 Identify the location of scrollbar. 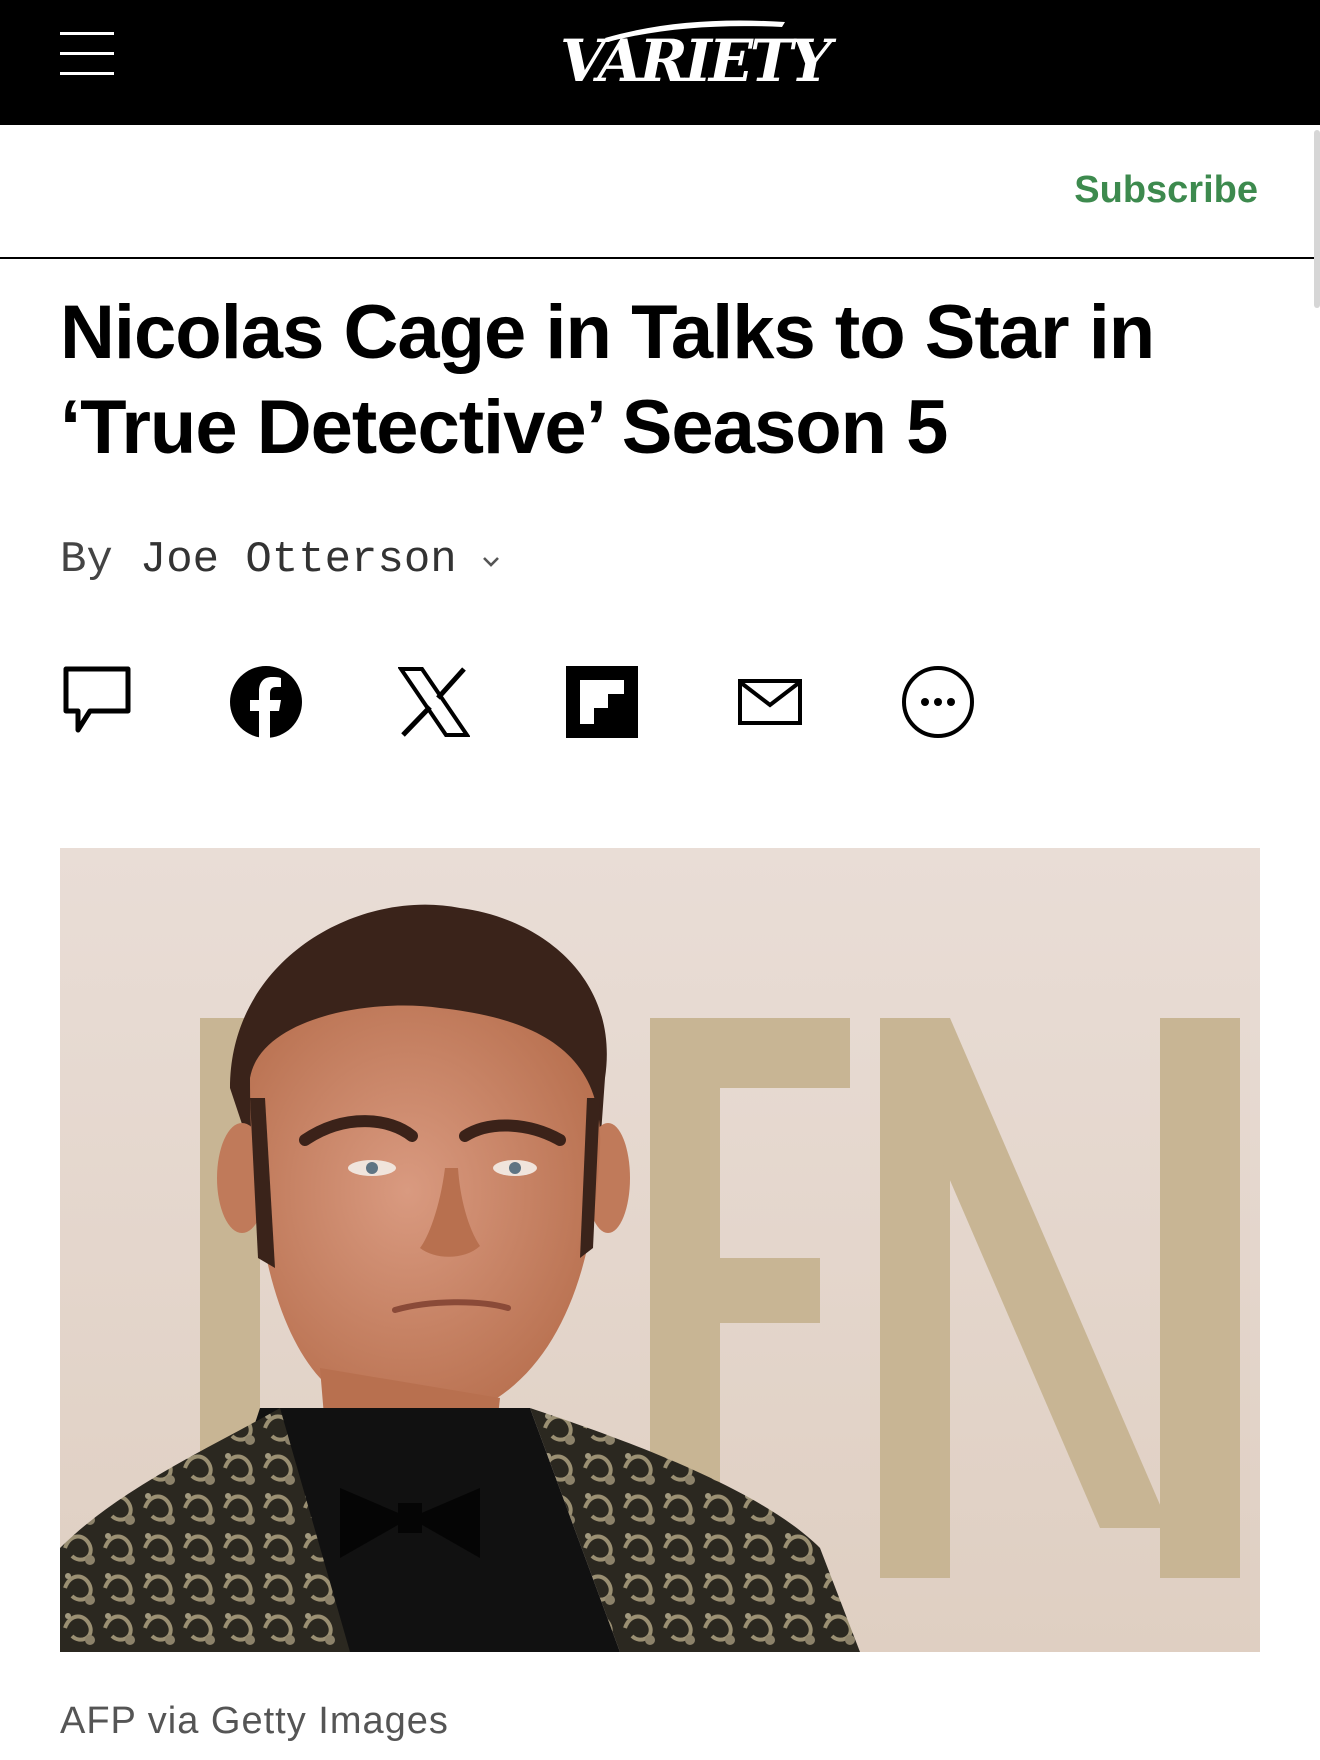
(1317, 219).